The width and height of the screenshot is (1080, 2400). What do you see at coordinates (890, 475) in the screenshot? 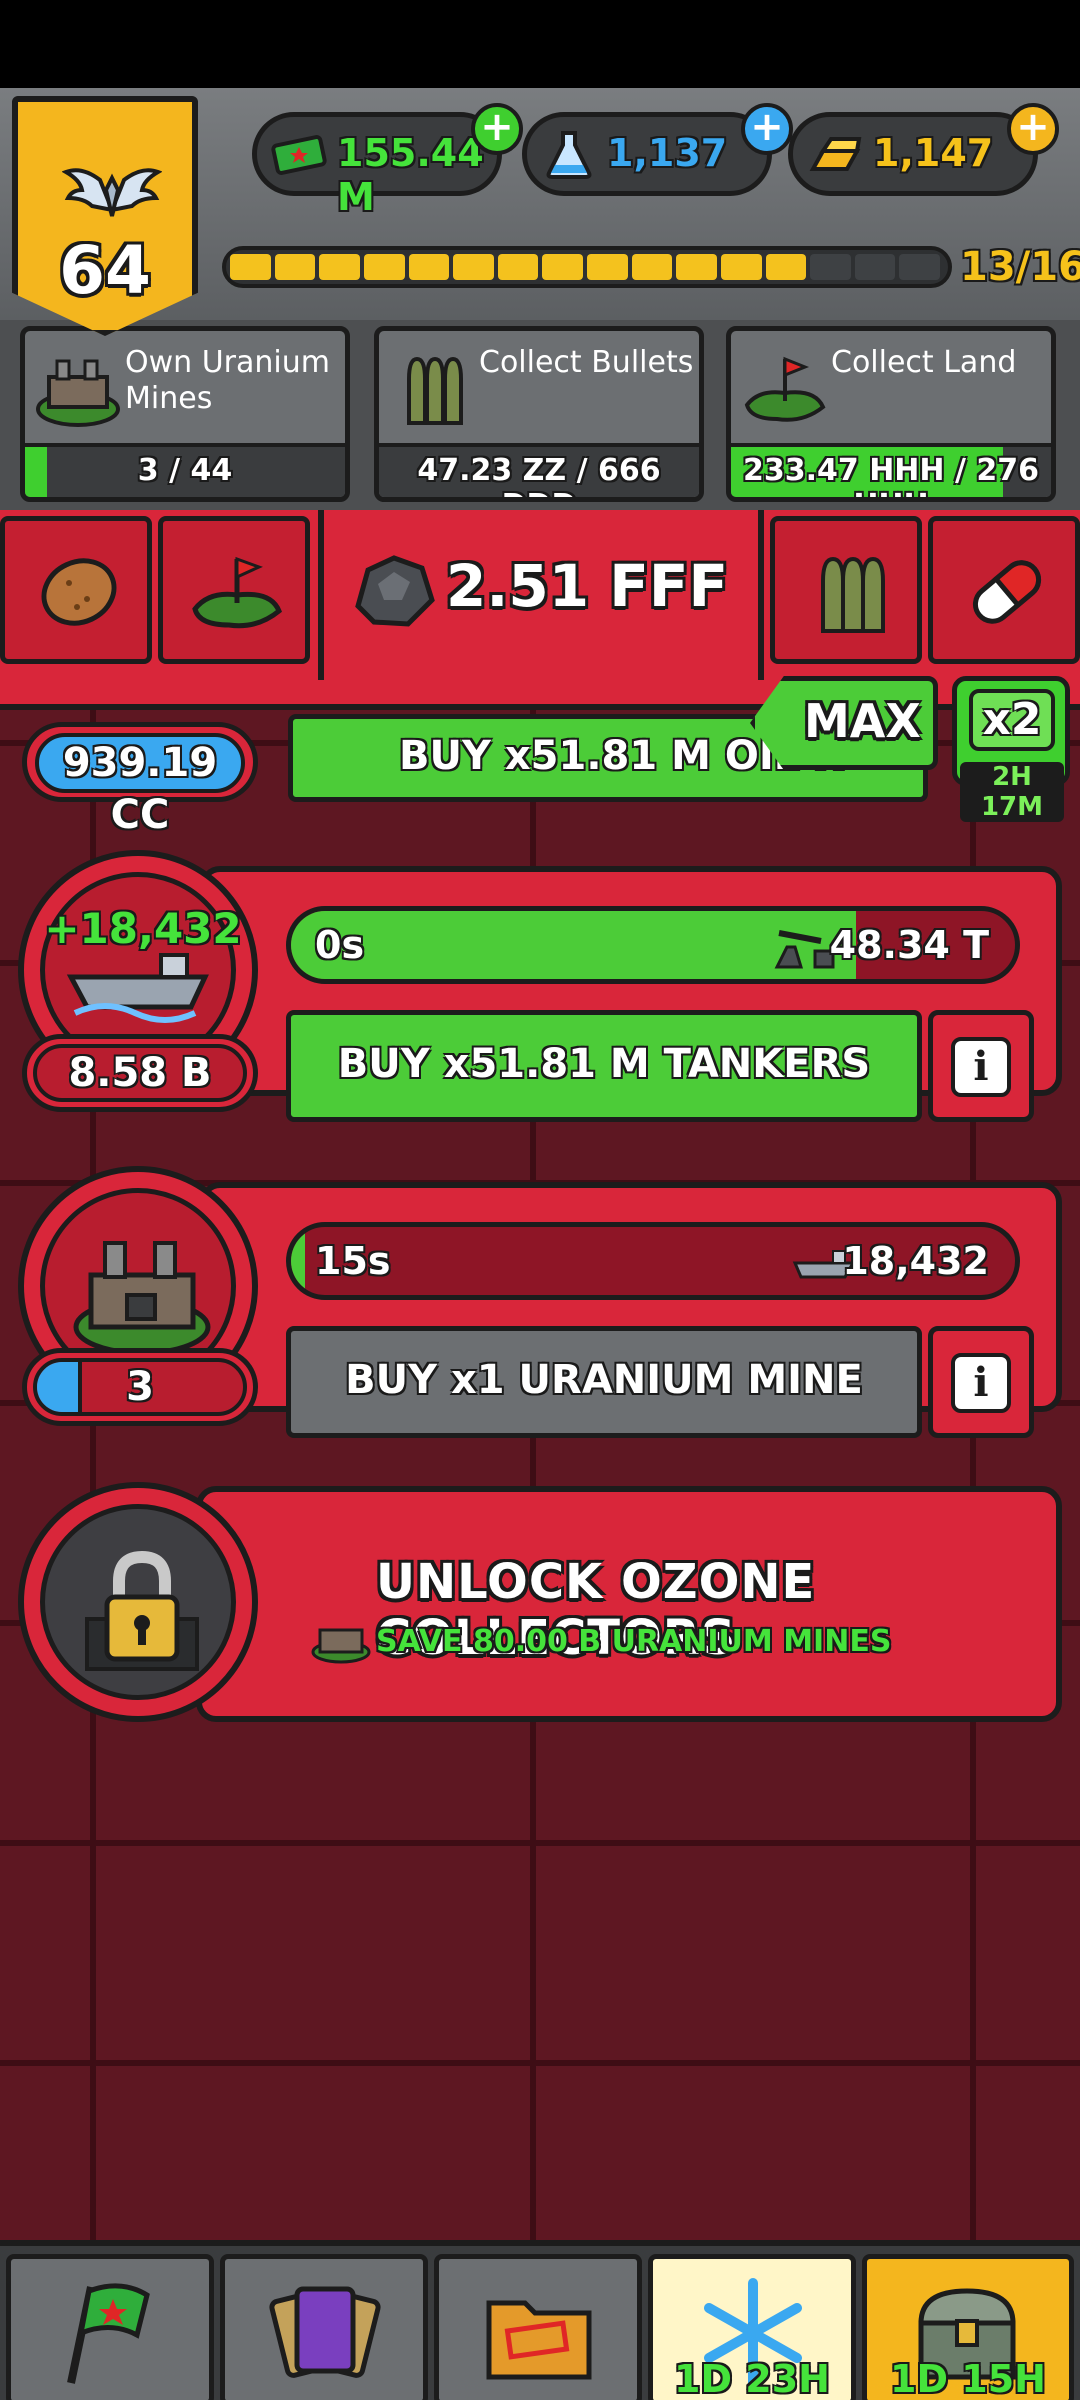
I see `quest-progress-value: 233.47 HHH / 276 HHH` at bounding box center [890, 475].